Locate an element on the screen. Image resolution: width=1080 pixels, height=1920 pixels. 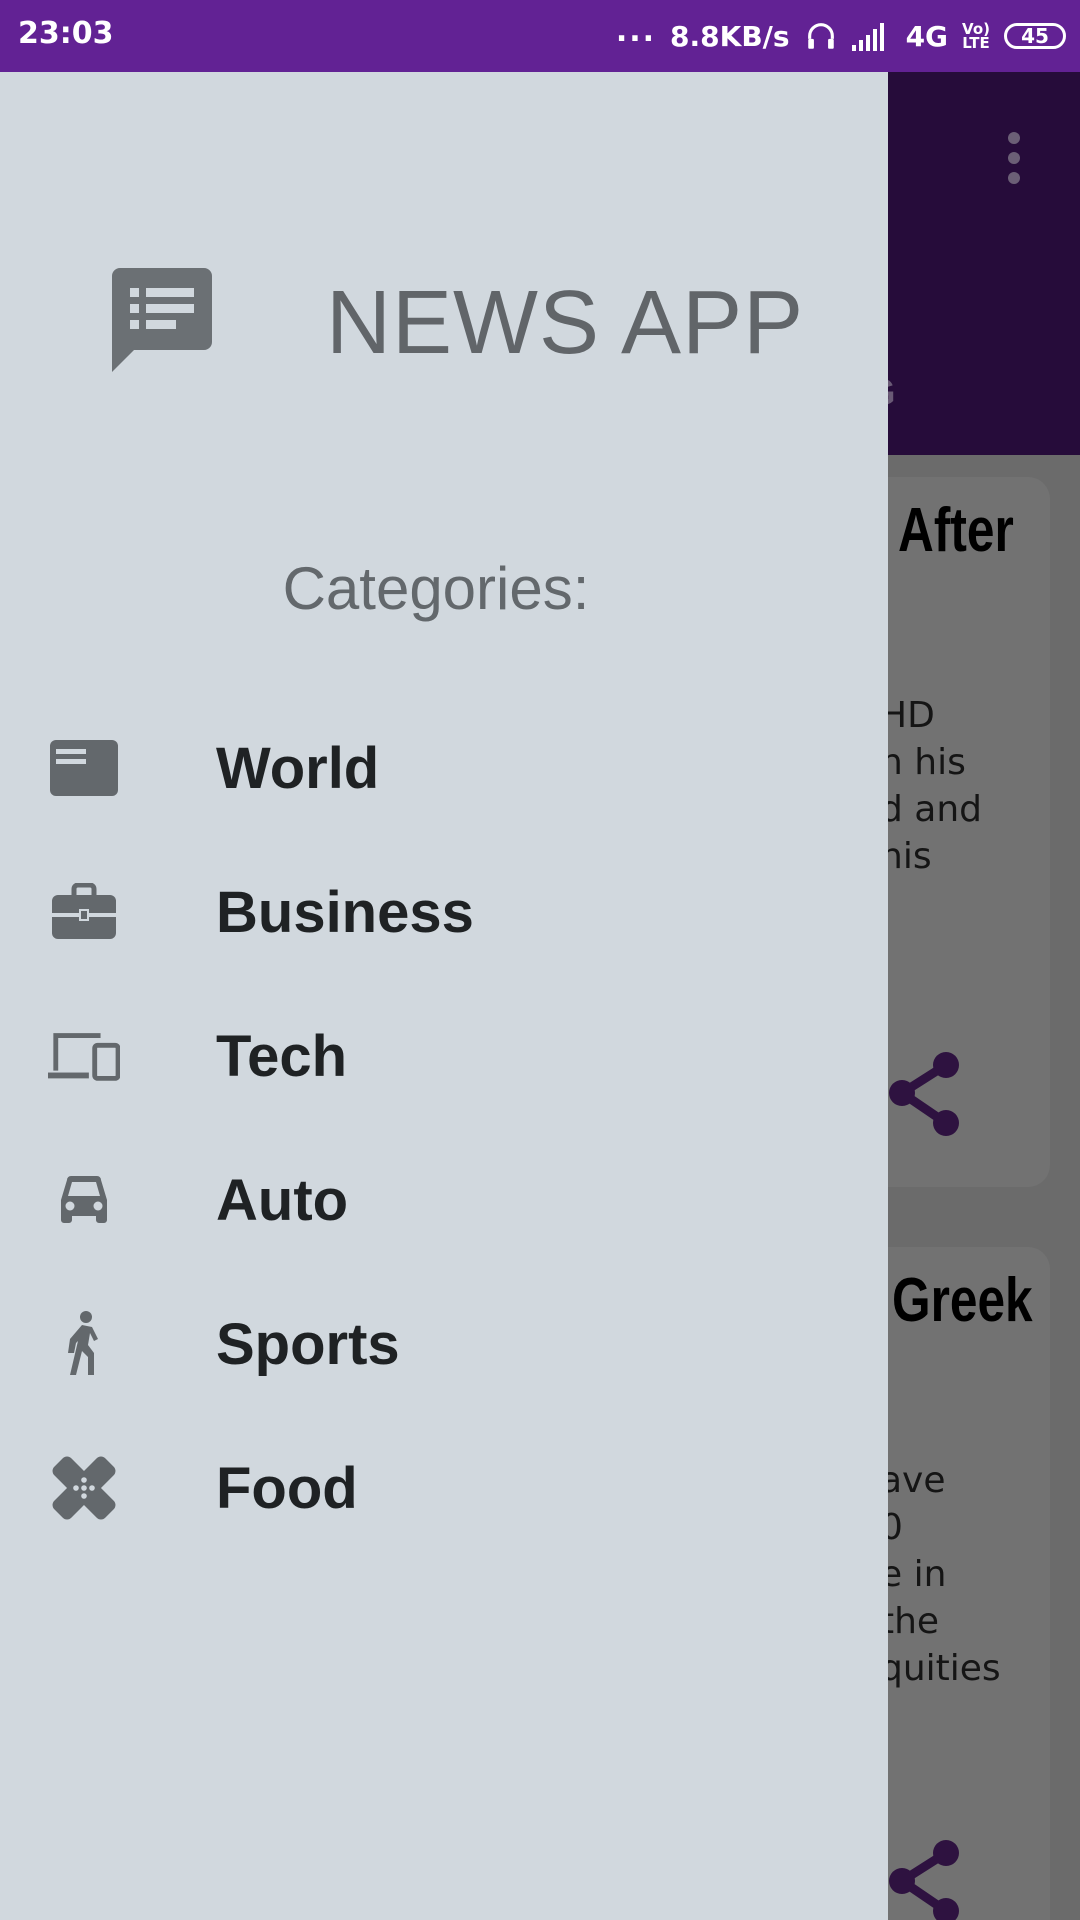
news-card-title: Greek is located at coordinates (962, 1300).